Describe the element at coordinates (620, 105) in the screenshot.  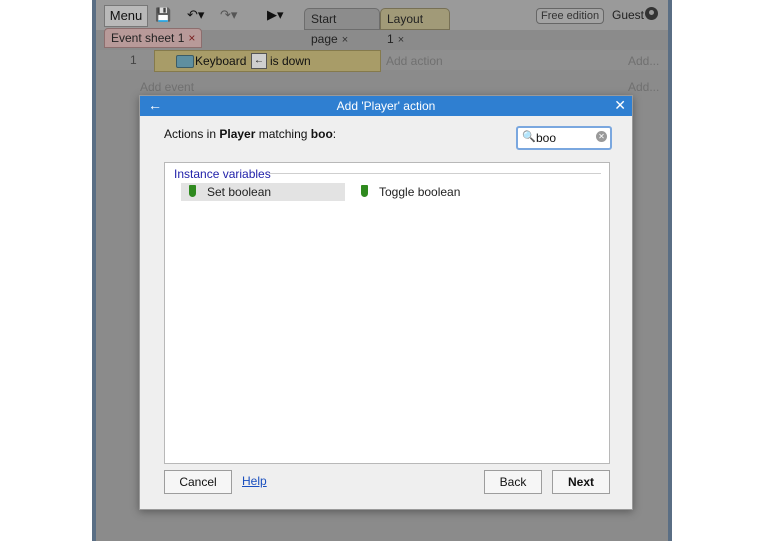
I see `close-icon: ✕` at that location.